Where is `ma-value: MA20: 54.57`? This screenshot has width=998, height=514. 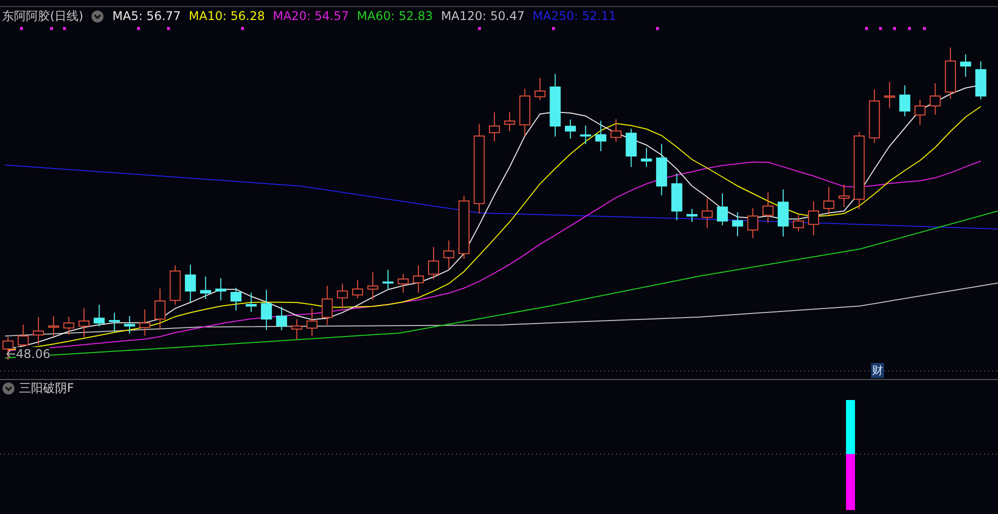 ma-value: MA20: 54.57 is located at coordinates (310, 16).